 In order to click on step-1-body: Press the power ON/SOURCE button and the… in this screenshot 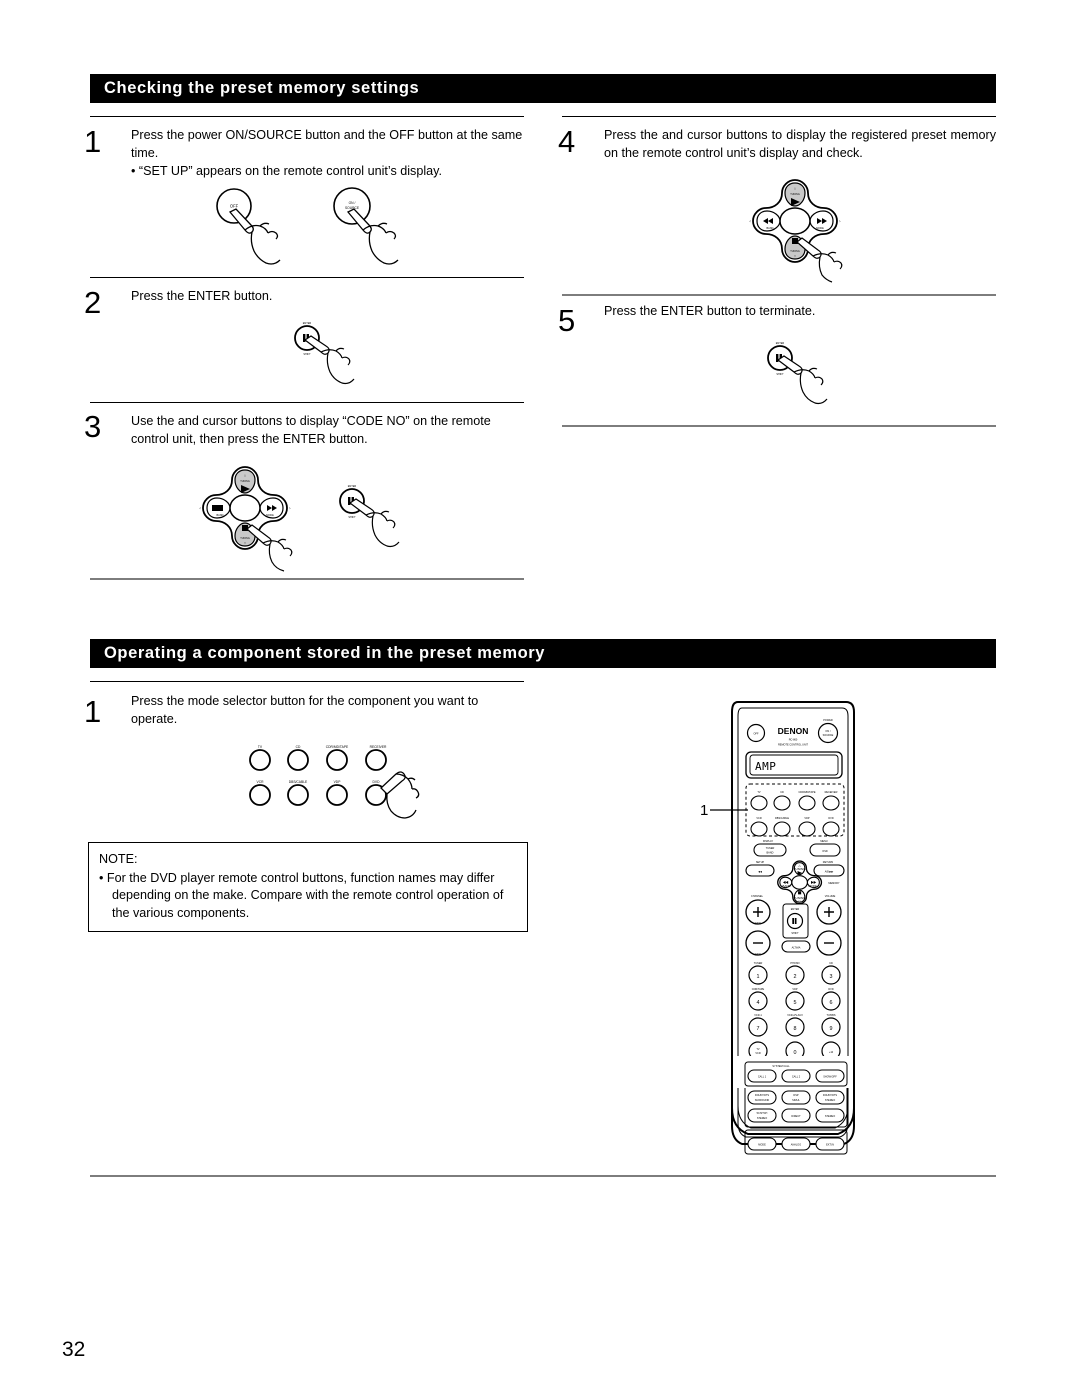, I will do `click(327, 144)`.